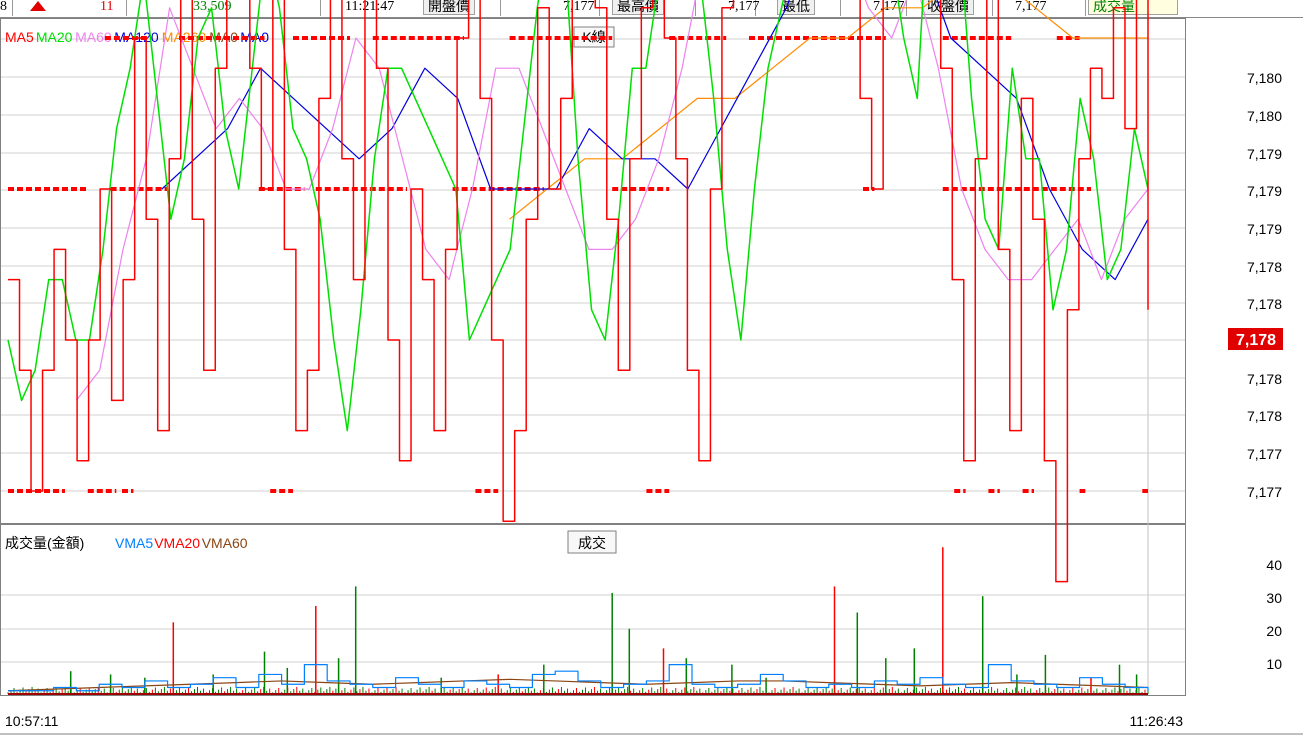 This screenshot has width=1303, height=737. I want to click on volume-legend-entry-0: 成交量(金額), so click(44, 543).